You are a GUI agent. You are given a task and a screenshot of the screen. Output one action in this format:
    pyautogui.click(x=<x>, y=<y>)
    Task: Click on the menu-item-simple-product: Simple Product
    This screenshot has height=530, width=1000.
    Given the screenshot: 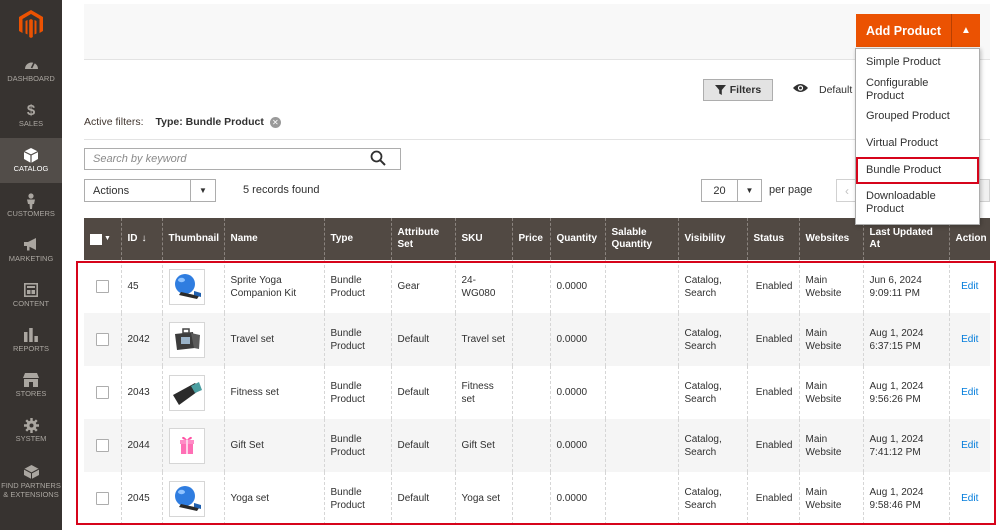 What is the action you would take?
    pyautogui.click(x=917, y=62)
    